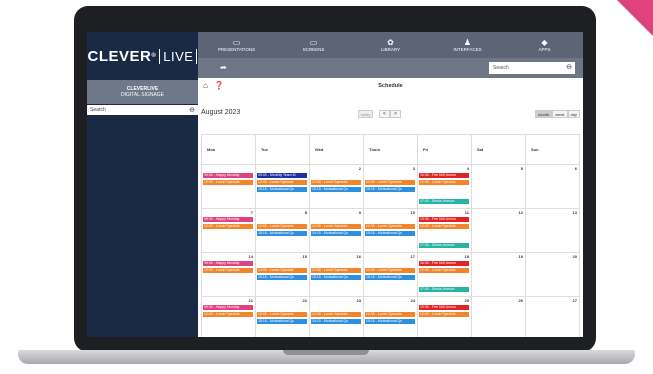 This screenshot has height=374, width=653. Describe the element at coordinates (467, 45) in the screenshot. I see `nav-item-interfaces: ♟ INTERFACES` at that location.